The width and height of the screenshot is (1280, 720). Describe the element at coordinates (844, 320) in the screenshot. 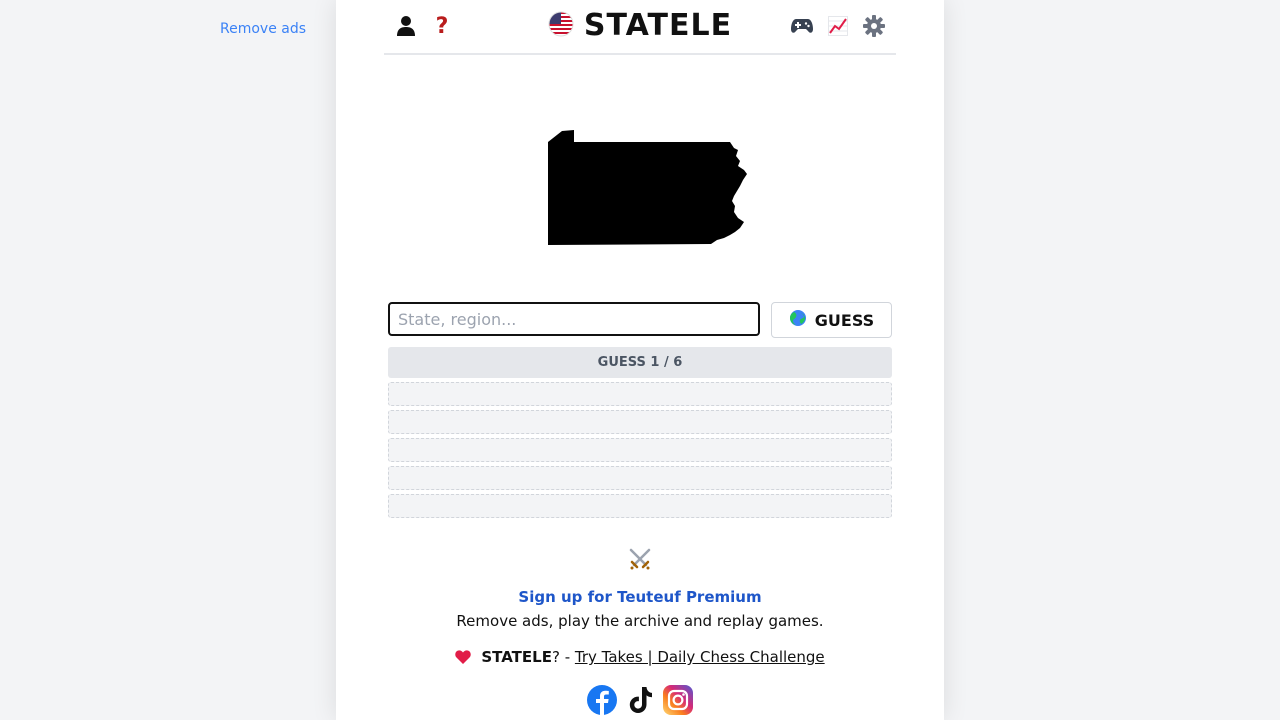

I see `guess-button-label: GUESS` at that location.